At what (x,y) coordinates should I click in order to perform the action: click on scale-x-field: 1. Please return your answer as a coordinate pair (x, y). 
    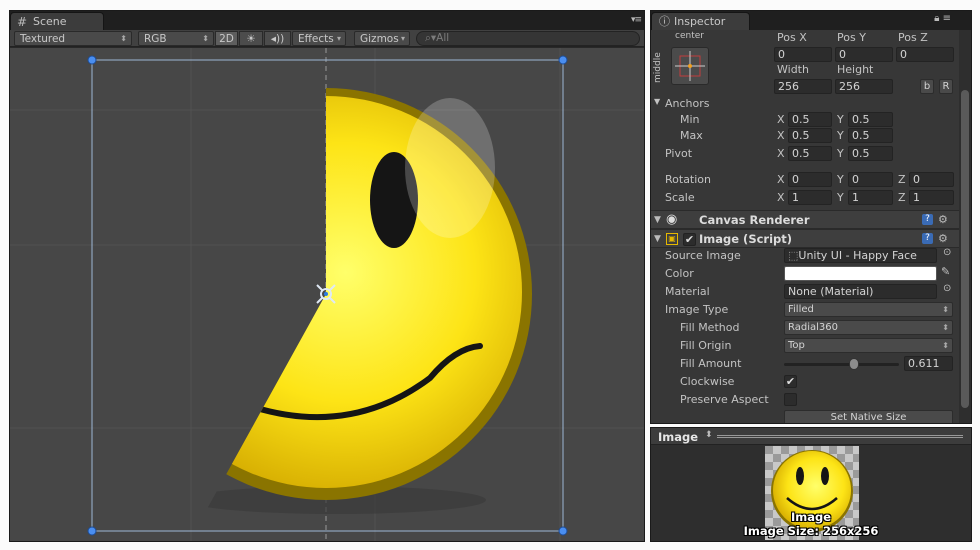
    Looking at the image, I should click on (810, 197).